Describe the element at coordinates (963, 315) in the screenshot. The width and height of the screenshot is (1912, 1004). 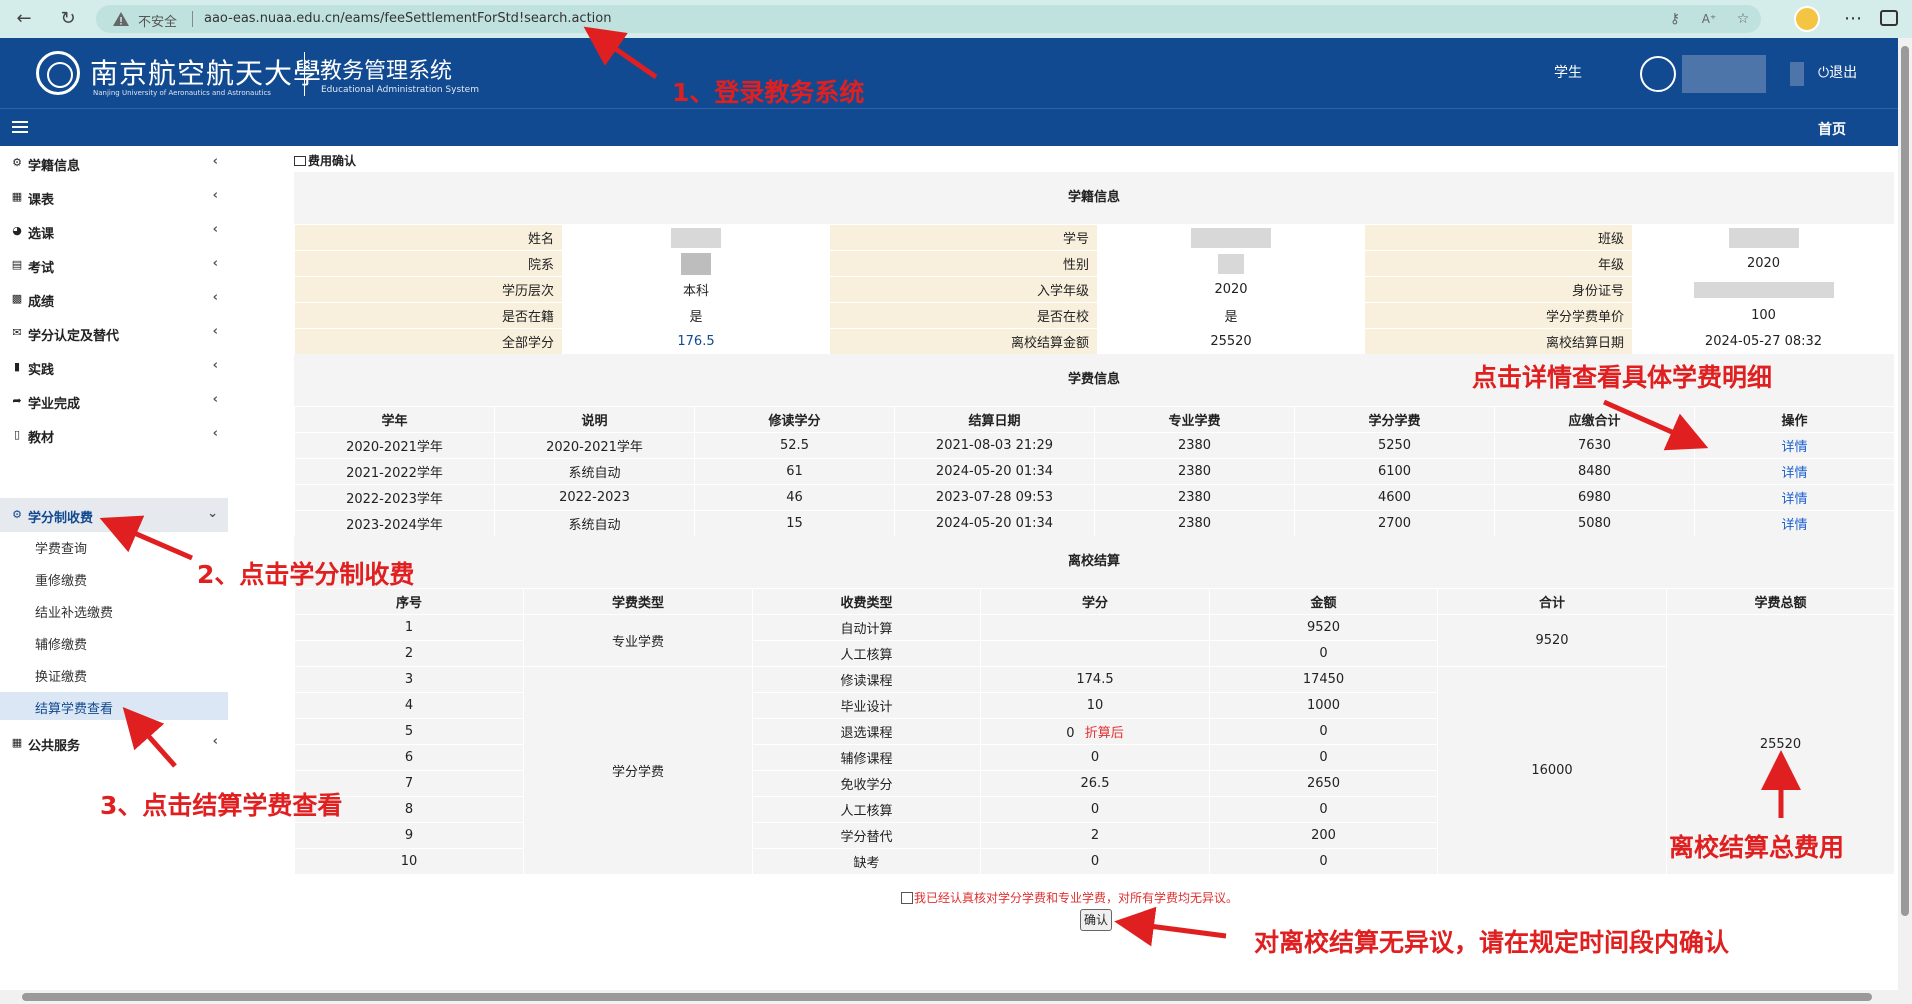
I see `label-on-campus: 是否在校` at that location.